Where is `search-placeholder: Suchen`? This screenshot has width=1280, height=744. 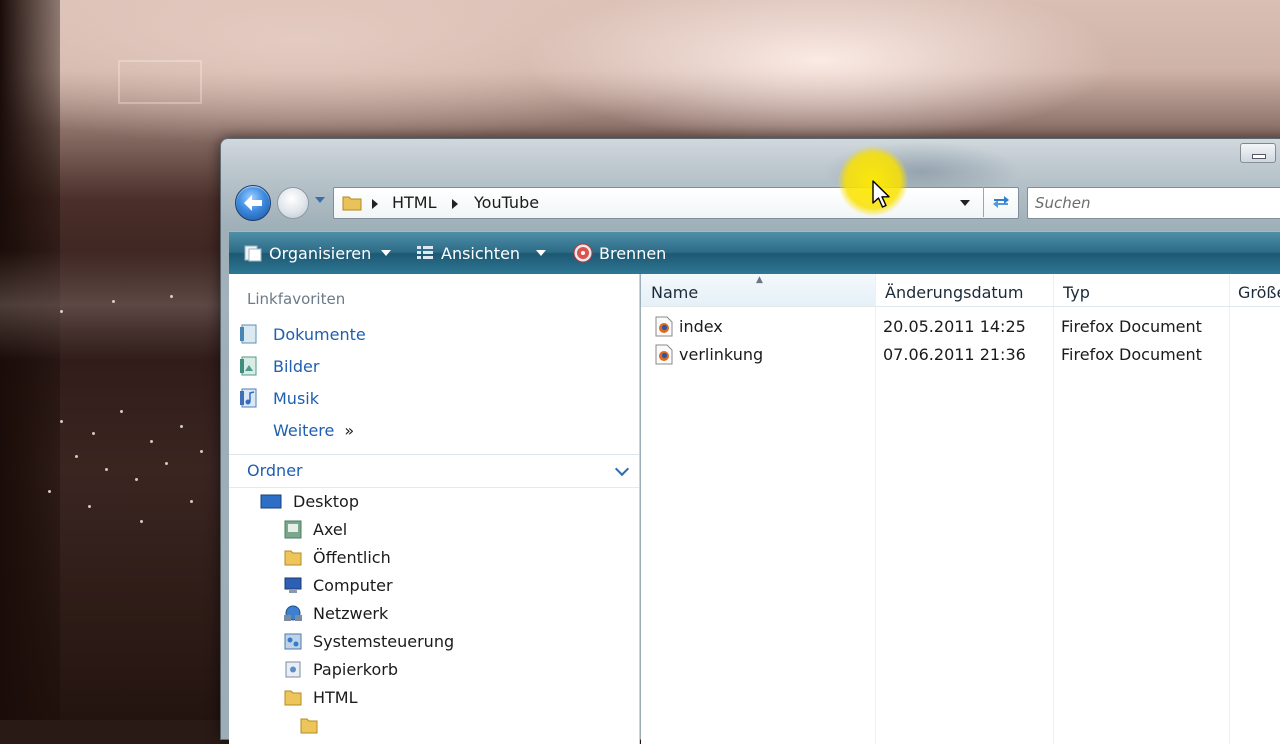
search-placeholder: Suchen is located at coordinates (1063, 203).